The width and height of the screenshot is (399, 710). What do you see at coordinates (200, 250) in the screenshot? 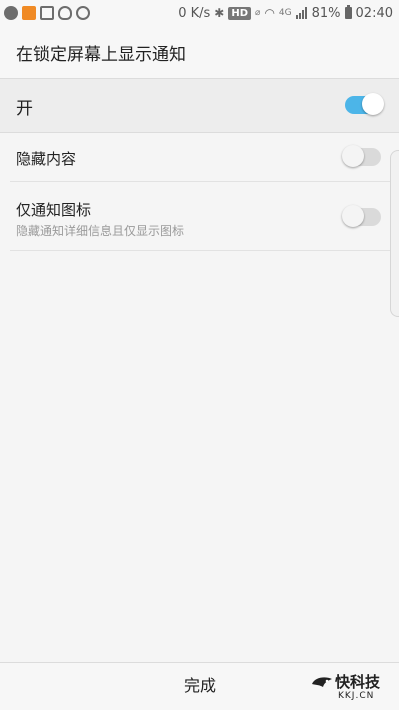
I see `divider` at bounding box center [200, 250].